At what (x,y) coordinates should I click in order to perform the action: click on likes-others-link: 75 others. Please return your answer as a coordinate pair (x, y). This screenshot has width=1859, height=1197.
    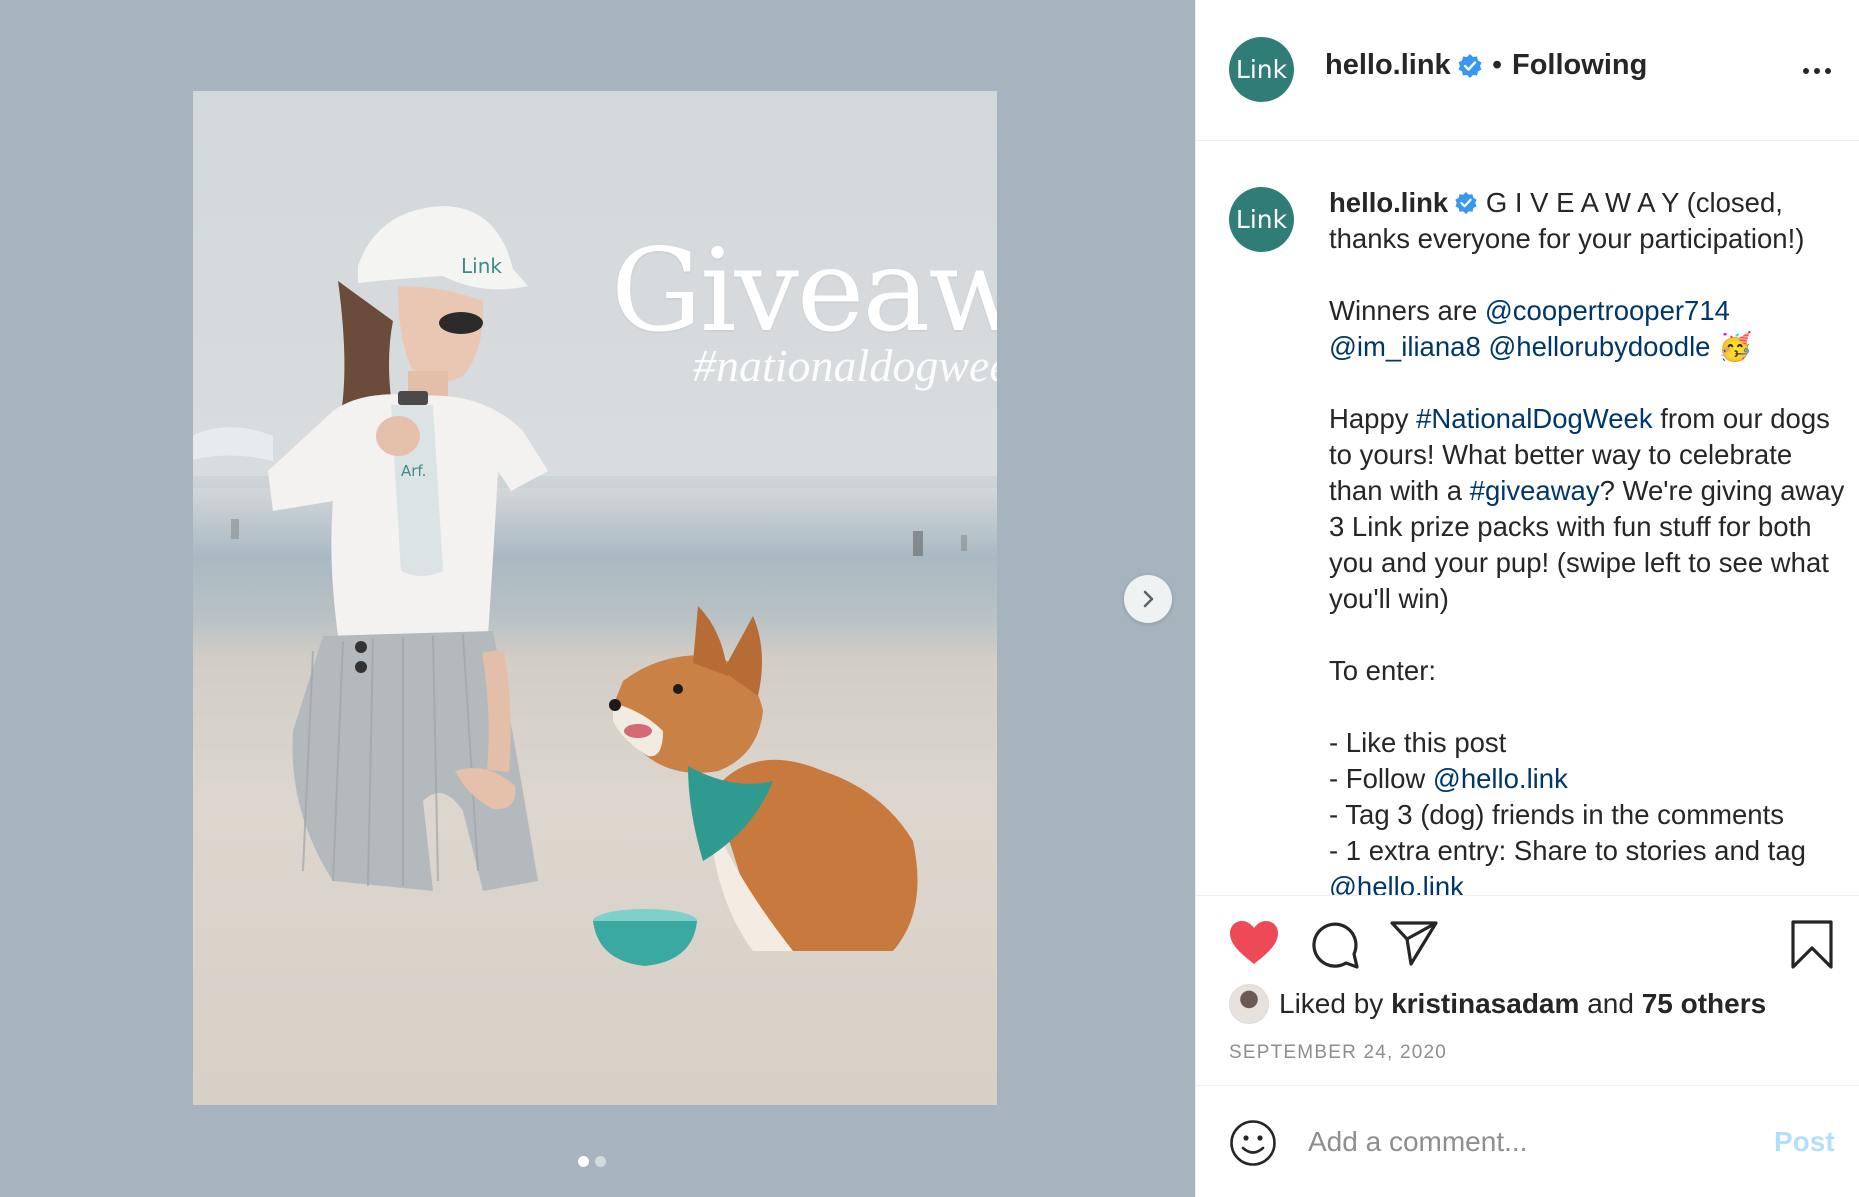
    Looking at the image, I should click on (1704, 1004).